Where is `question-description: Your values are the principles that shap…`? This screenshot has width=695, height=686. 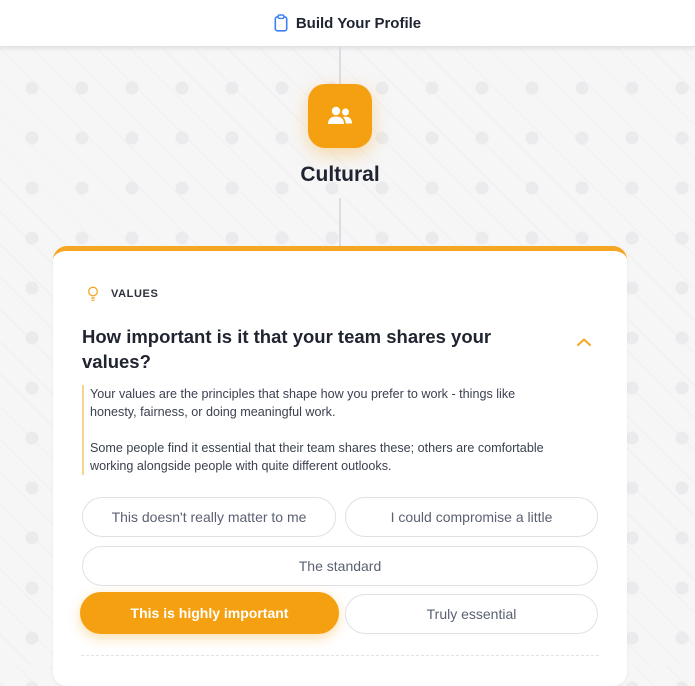 question-description: Your values are the principles that shap… is located at coordinates (321, 430).